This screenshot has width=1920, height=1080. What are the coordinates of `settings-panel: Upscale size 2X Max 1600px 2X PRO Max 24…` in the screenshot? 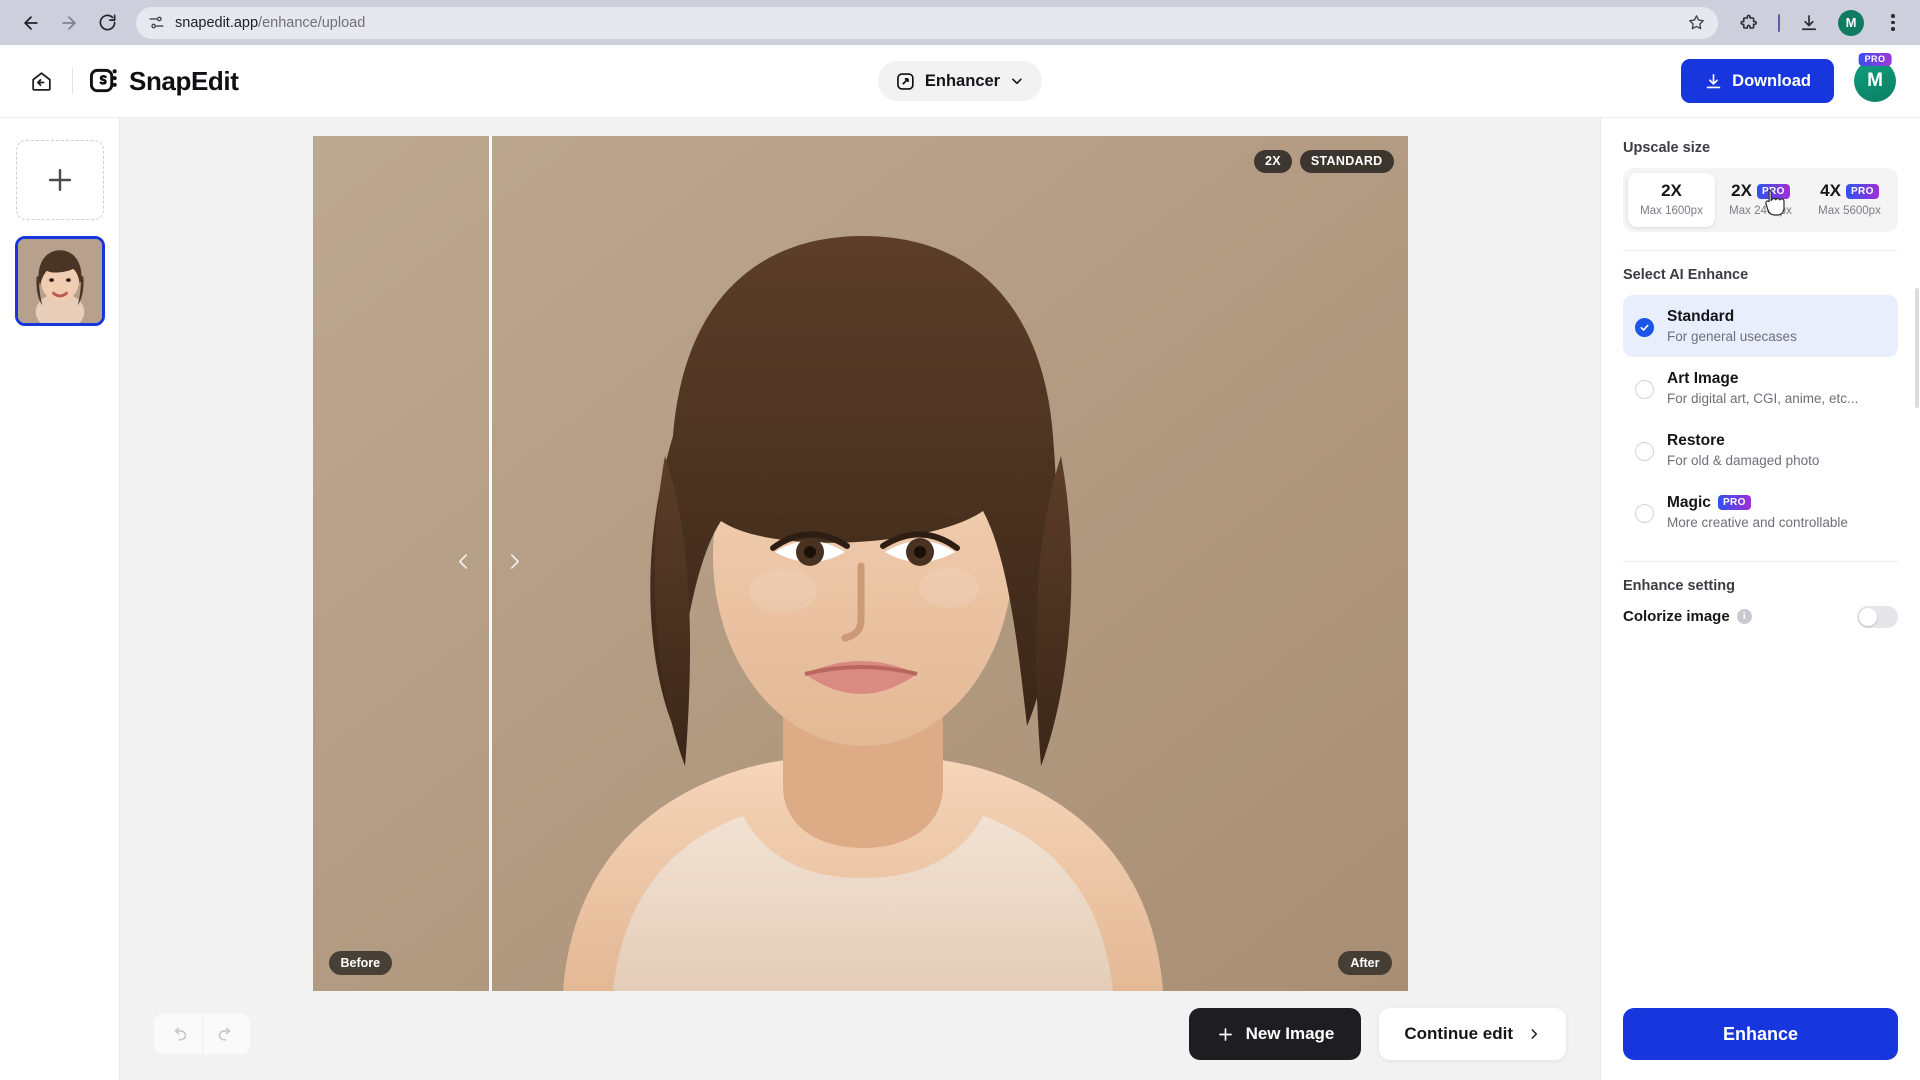 It's located at (1760, 599).